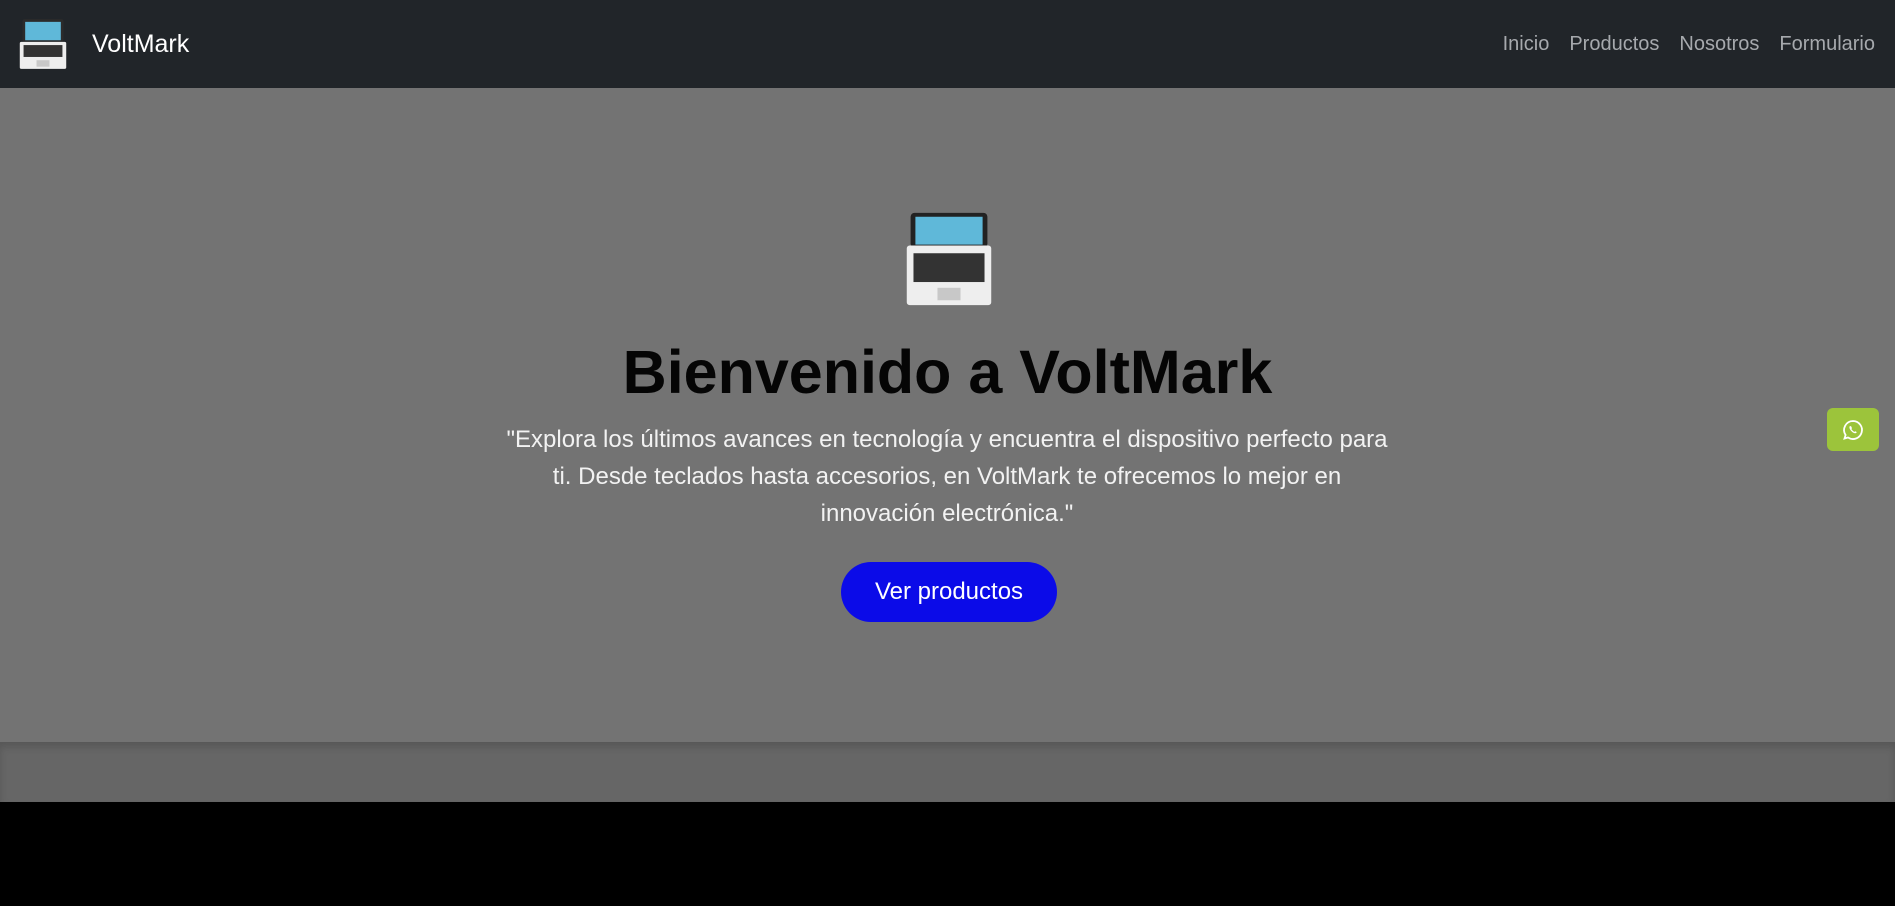 This screenshot has height=906, width=1895. I want to click on brand-name: VoltMark, so click(141, 43).